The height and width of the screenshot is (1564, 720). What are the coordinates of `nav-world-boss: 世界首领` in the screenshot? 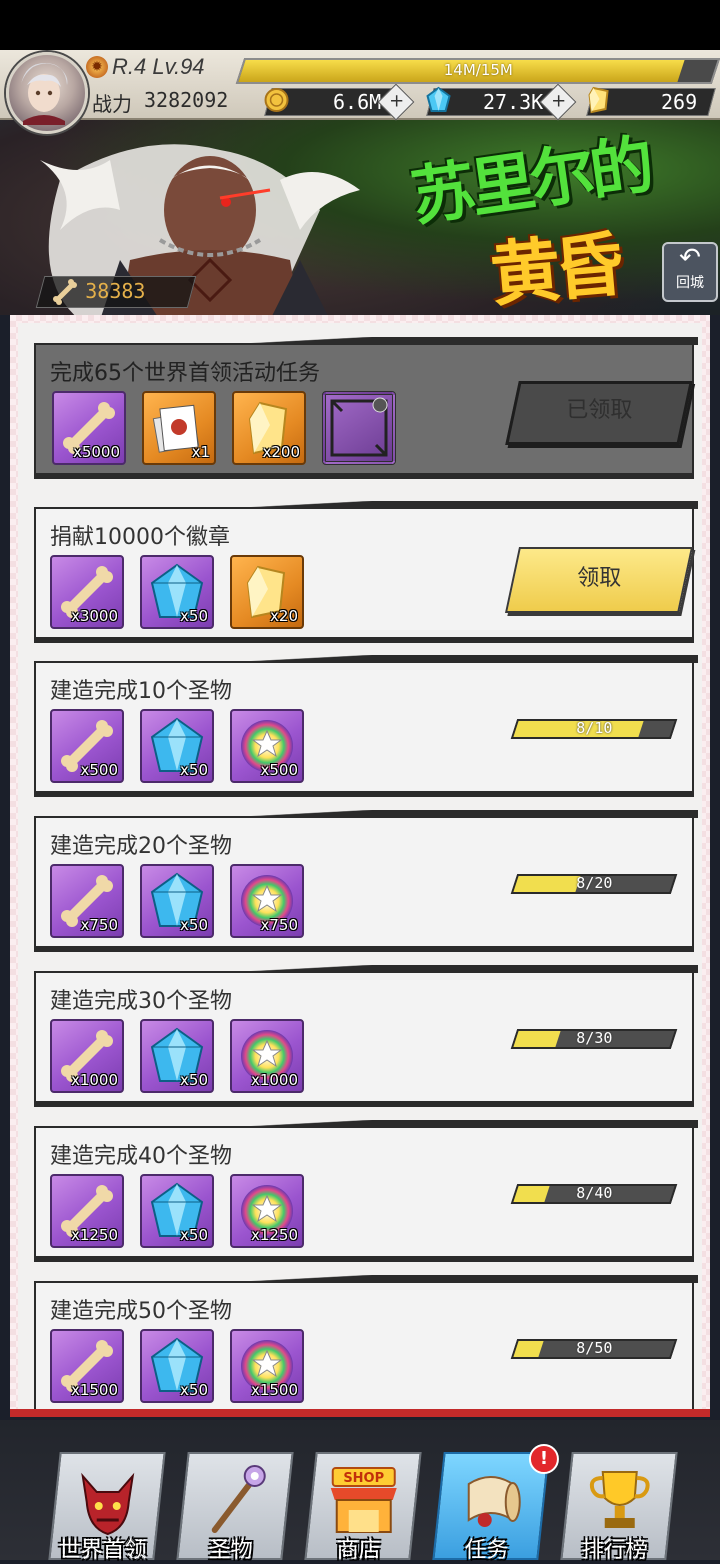 It's located at (107, 1507).